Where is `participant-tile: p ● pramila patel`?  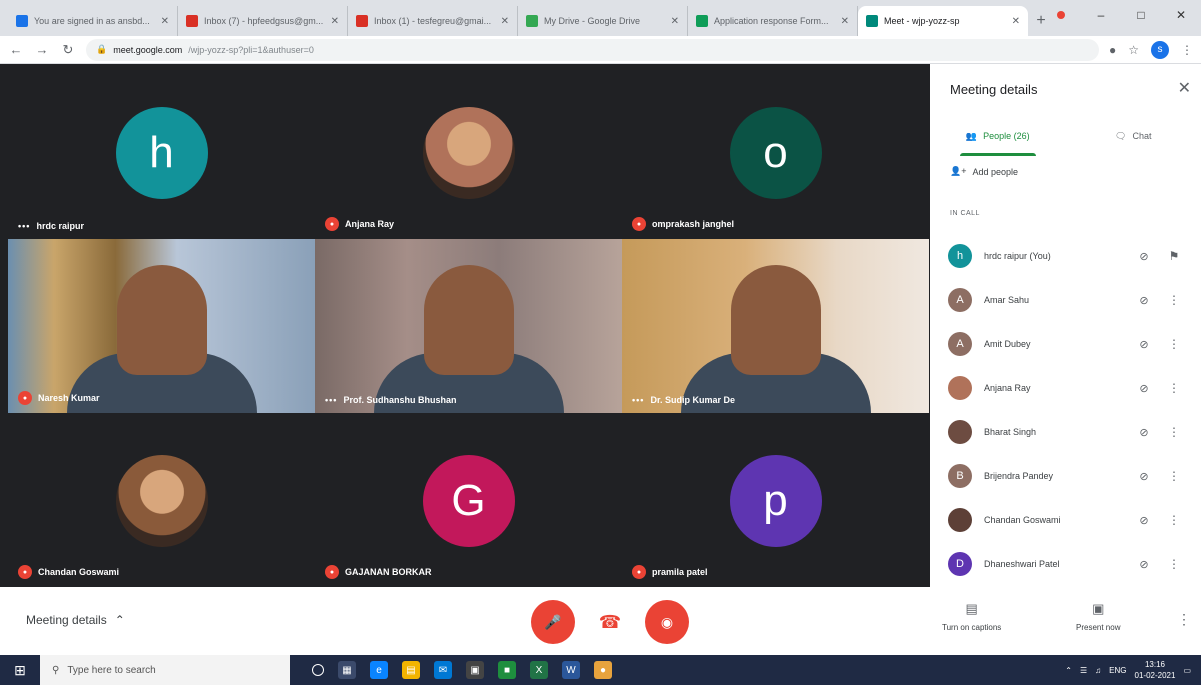 participant-tile: p ● pramila patel is located at coordinates (775, 500).